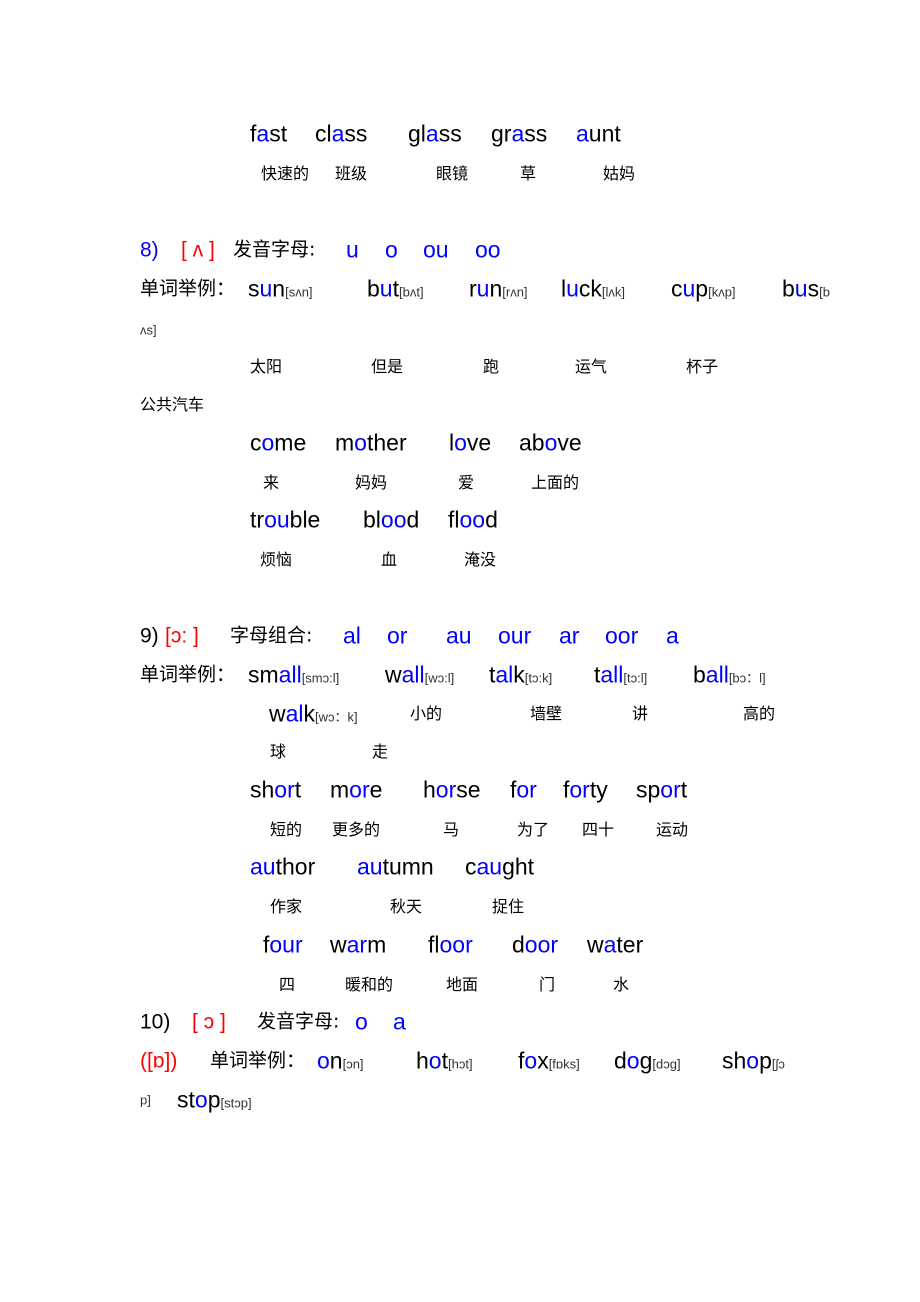 The image size is (920, 1302). Describe the element at coordinates (569, 635) in the screenshot. I see `highlight-text: ar` at that location.